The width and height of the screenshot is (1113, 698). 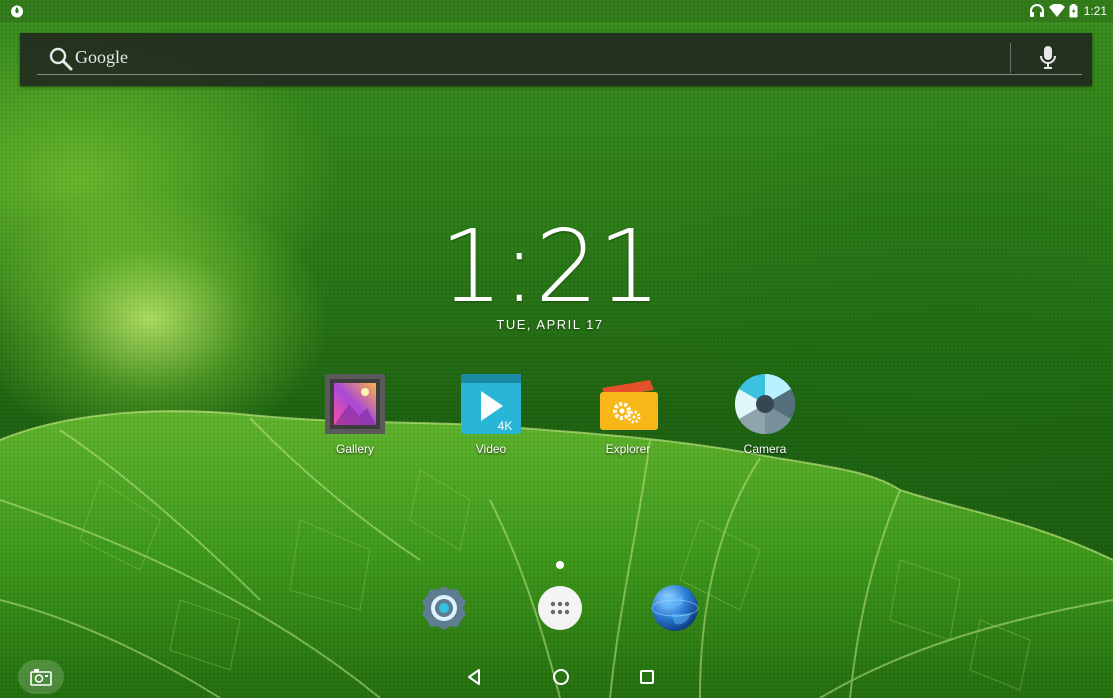 I want to click on recents-icon, so click(x=647, y=677).